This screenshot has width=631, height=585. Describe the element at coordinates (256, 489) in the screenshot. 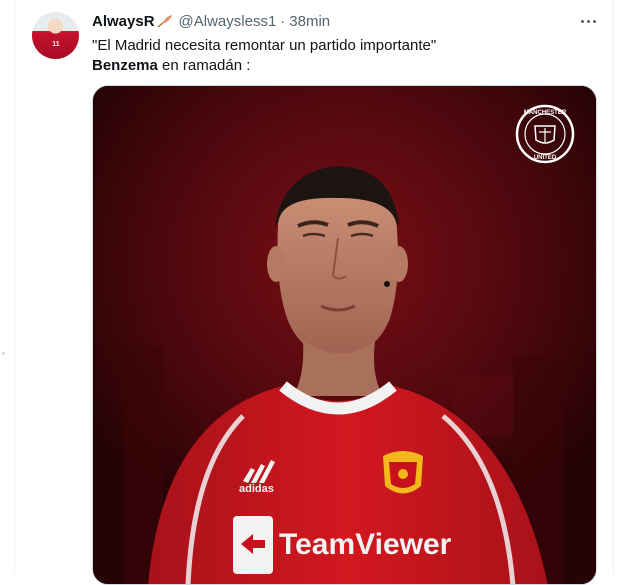

I see `svg-text: adidas` at that location.